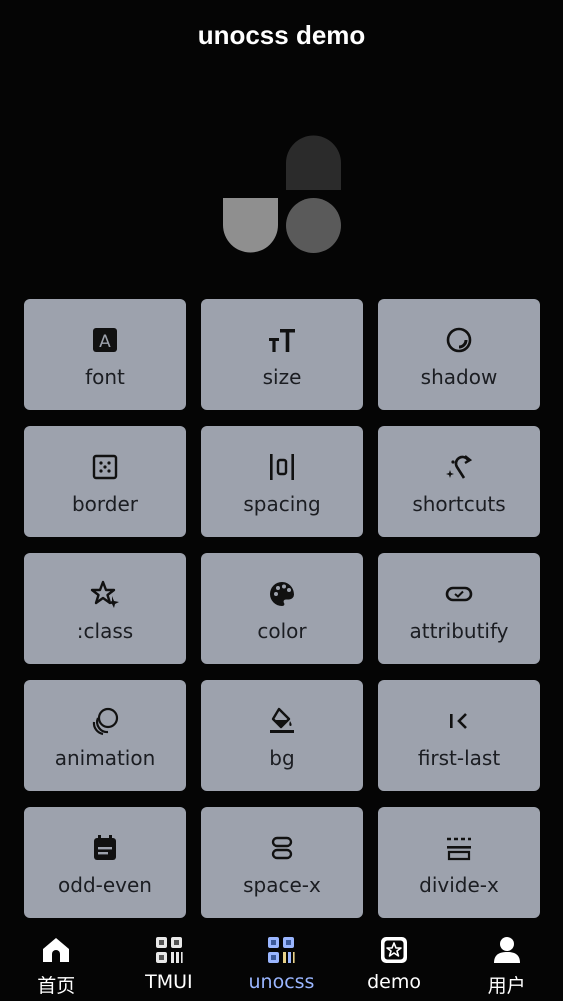  Describe the element at coordinates (282, 848) in the screenshot. I see `stacked-rows-icon` at that location.